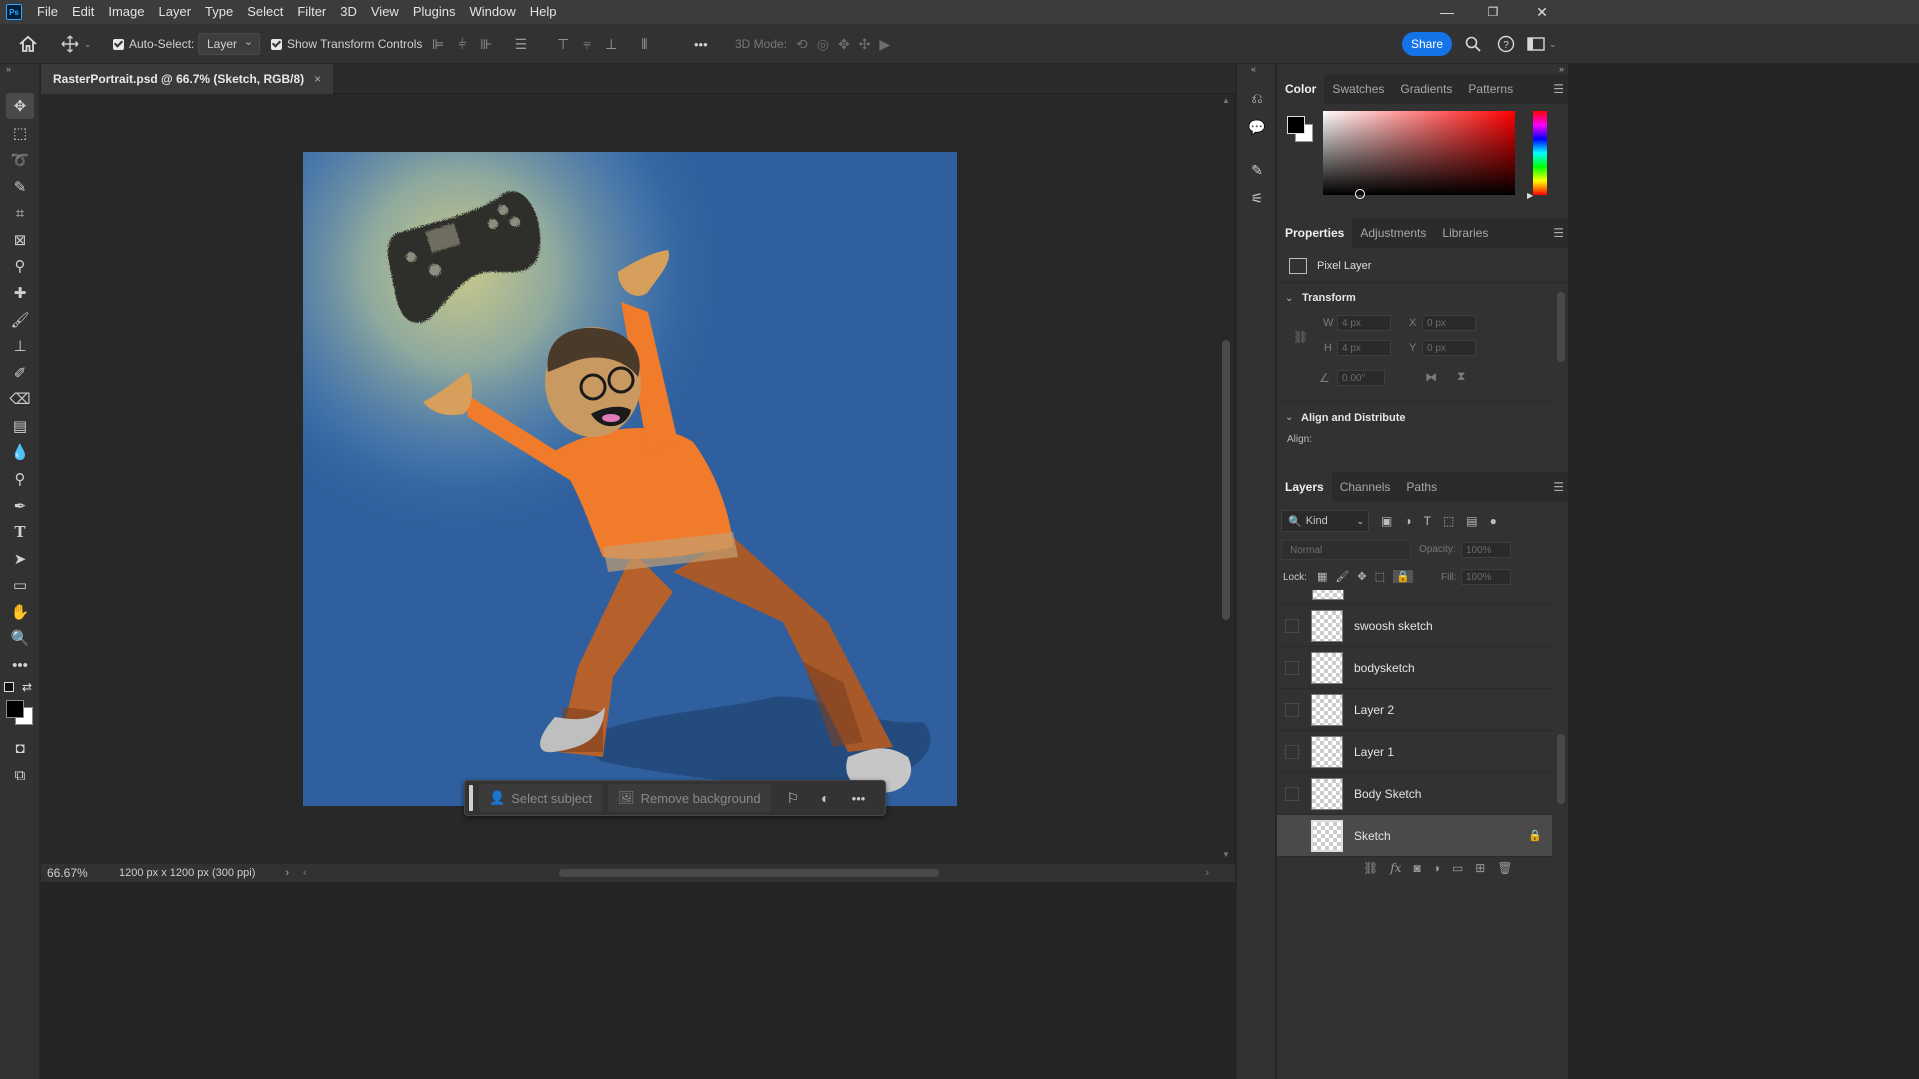 The width and height of the screenshot is (1919, 1079). I want to click on tab-gradients: Gradients, so click(1426, 89).